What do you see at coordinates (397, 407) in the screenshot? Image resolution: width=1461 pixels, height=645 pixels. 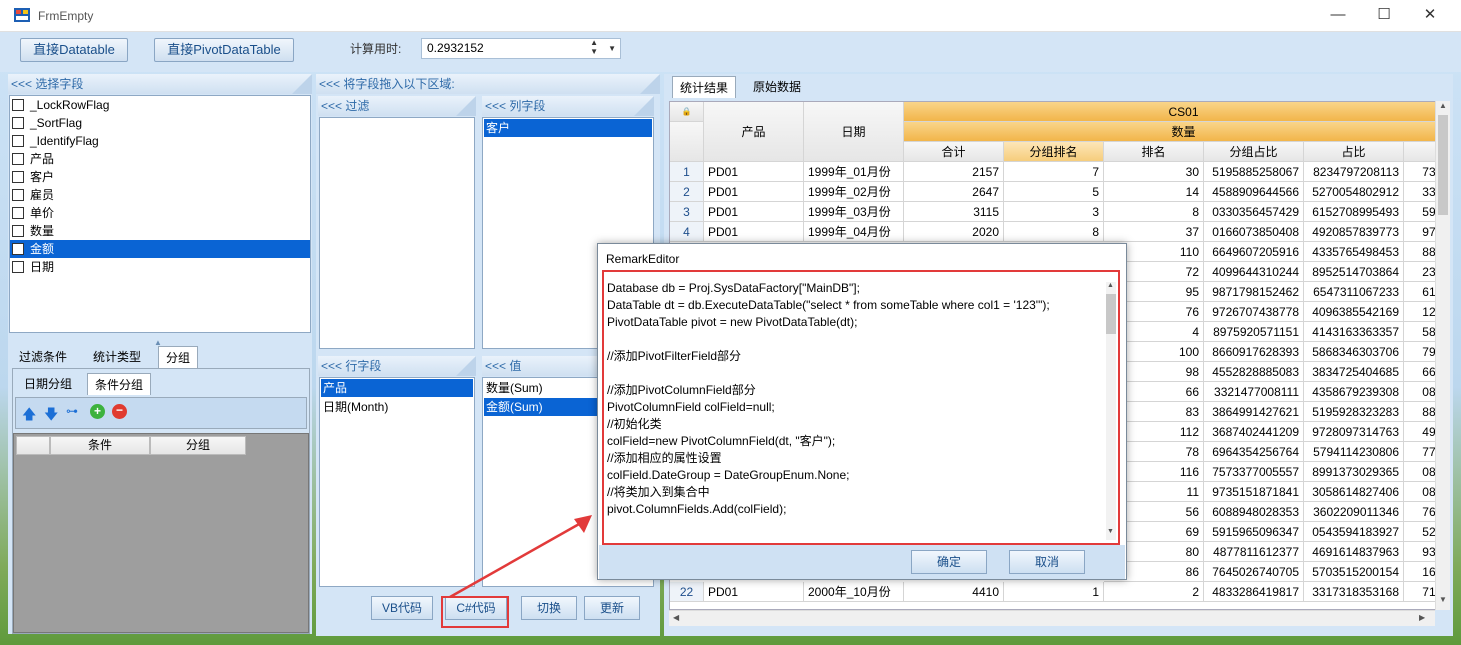 I see `row-item: 日期(Month)` at bounding box center [397, 407].